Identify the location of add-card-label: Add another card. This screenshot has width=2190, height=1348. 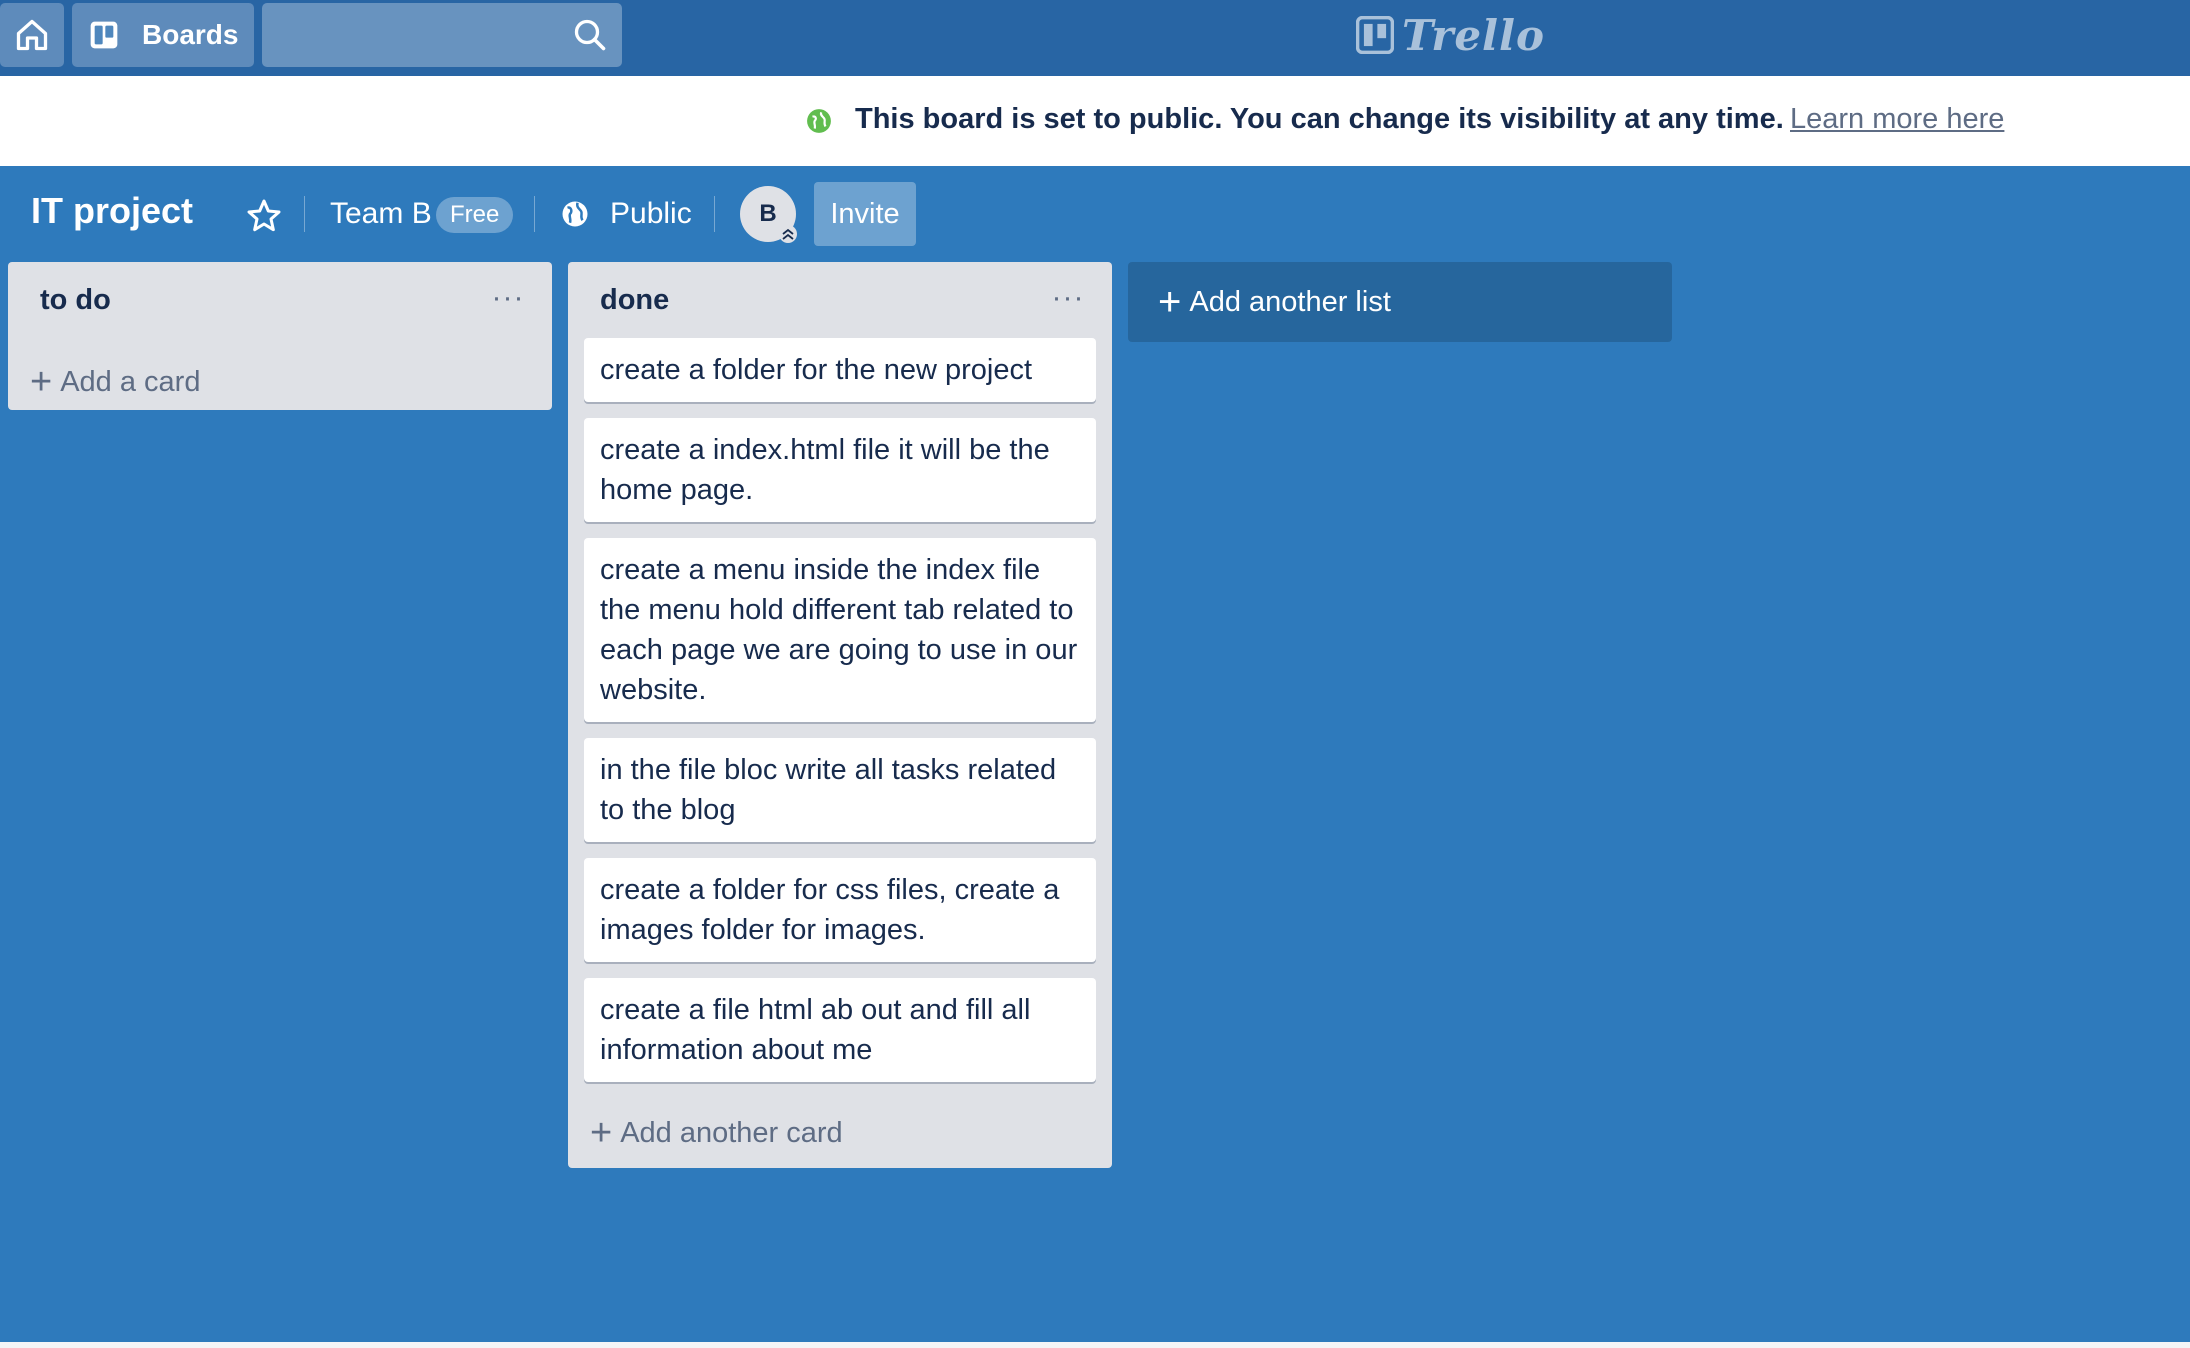
(731, 1132).